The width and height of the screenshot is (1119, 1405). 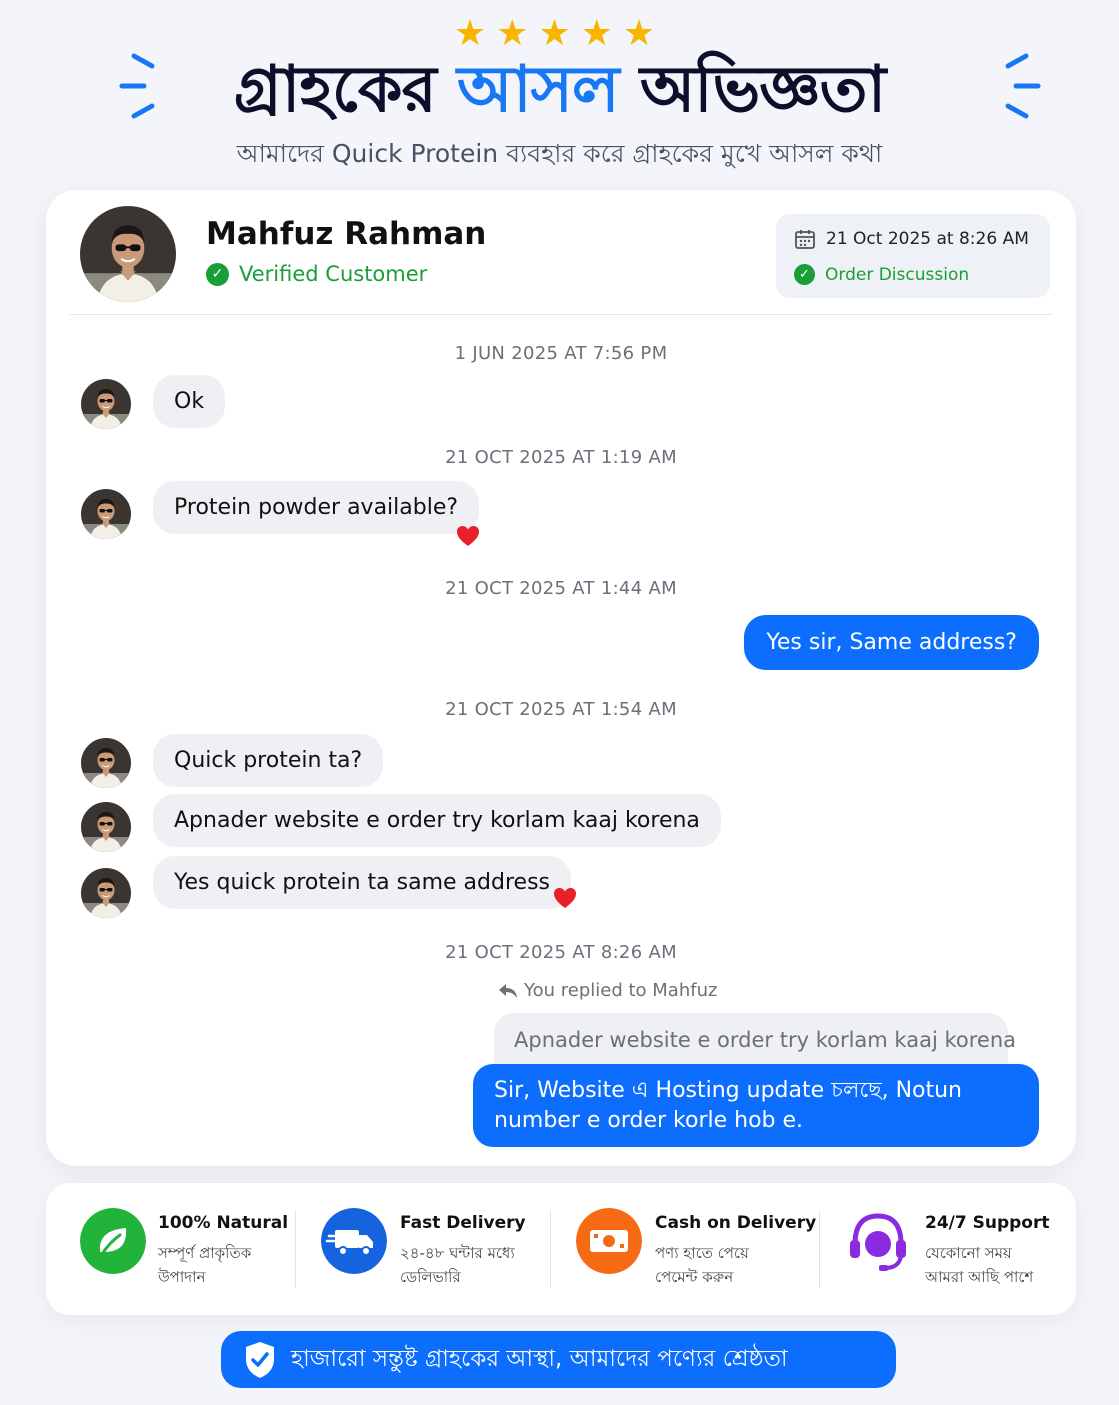 I want to click on reply-arrow-icon, so click(x=508, y=990).